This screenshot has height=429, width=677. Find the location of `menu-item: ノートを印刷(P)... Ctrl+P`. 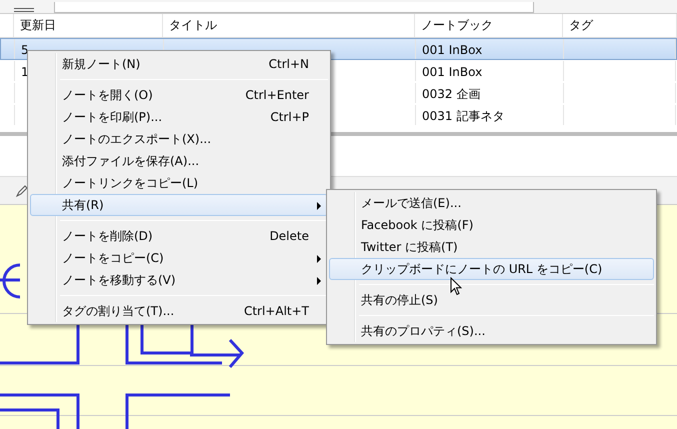

menu-item: ノートを印刷(P)... Ctrl+P is located at coordinates (179, 117).